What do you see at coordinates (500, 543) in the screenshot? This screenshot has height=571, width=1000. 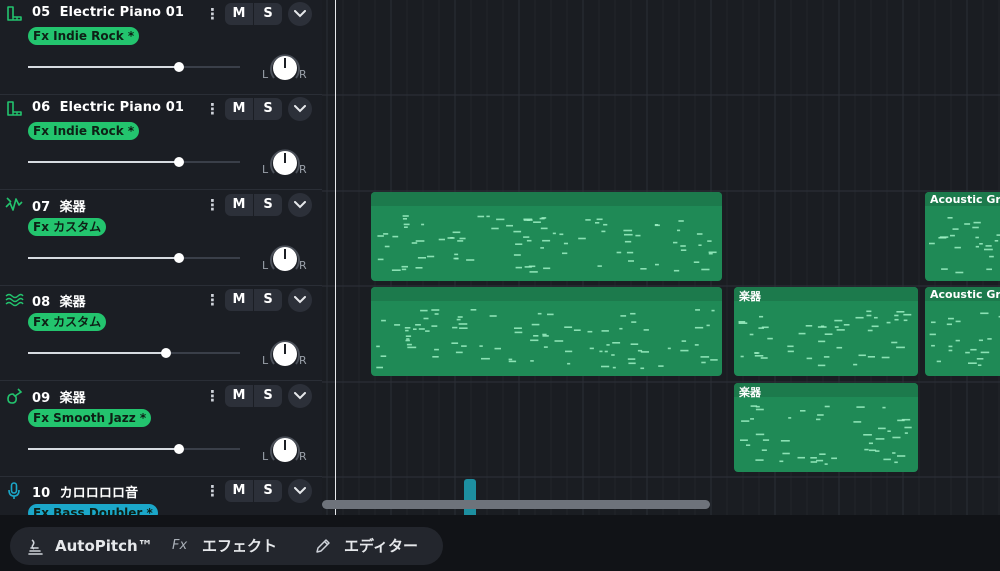 I see `bottom-toolbar: AutoPitch™ Fx エフェクト エディター` at bounding box center [500, 543].